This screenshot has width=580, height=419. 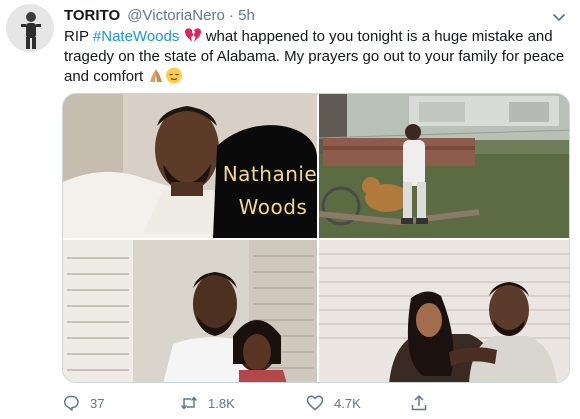 I want to click on relieved-face-icon, so click(x=174, y=75).